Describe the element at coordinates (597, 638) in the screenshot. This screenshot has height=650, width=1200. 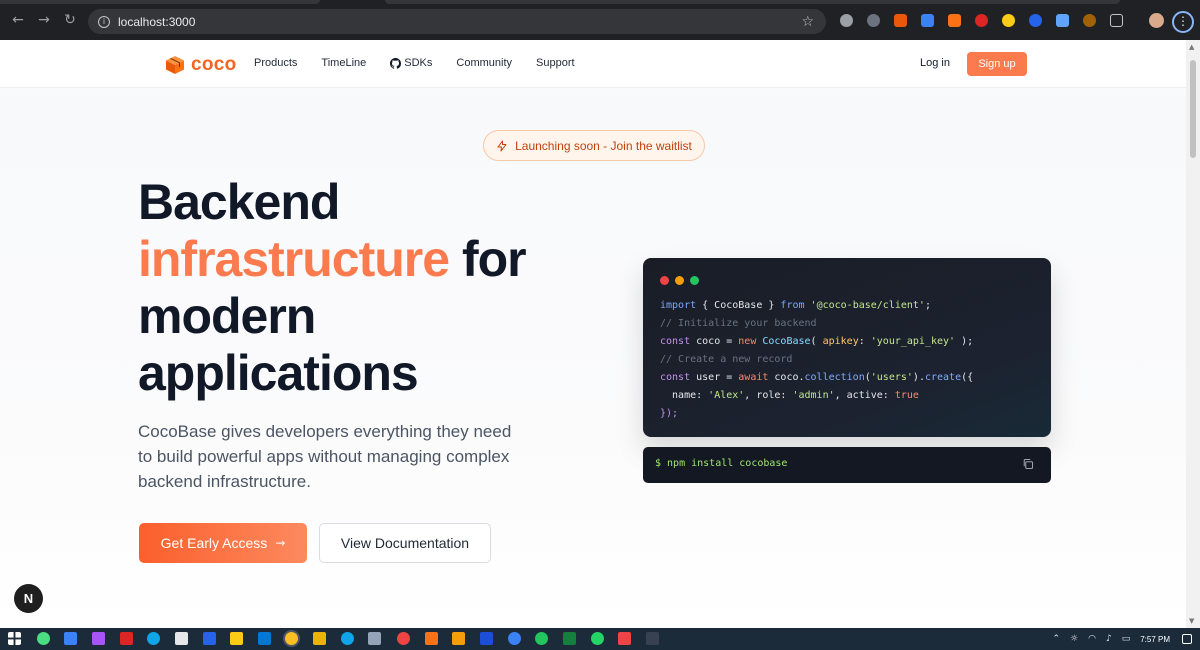
I see `whatsapp-taskbar-icon` at that location.